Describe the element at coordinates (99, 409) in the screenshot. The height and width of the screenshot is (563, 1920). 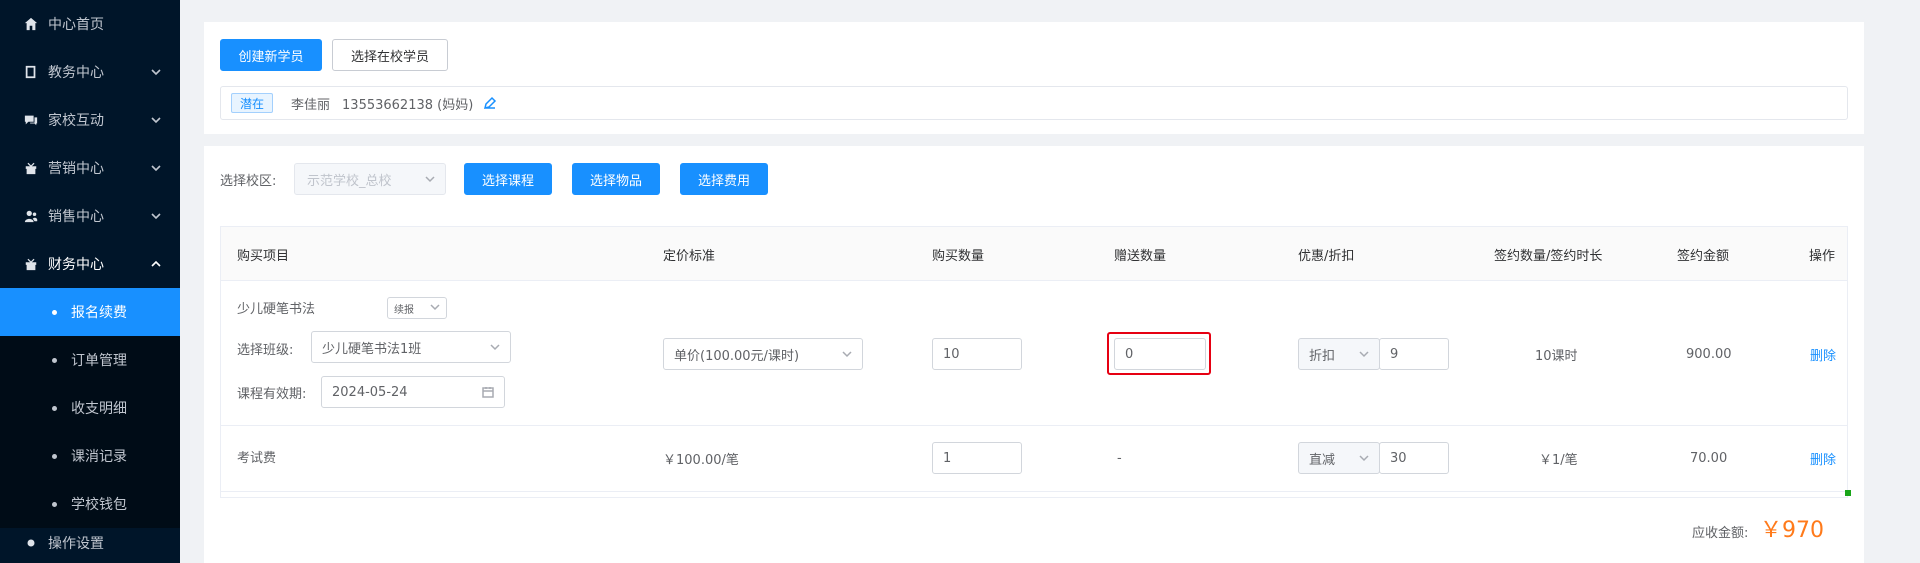
I see `sidebar-subitem-label: 收支明细` at that location.